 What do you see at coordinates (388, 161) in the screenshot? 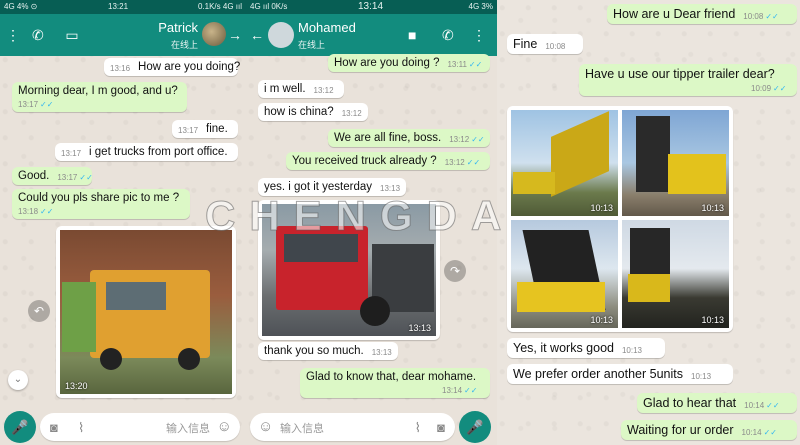
I see `message-outgoing: You received truck already ? 13:12 ✓✓` at bounding box center [388, 161].